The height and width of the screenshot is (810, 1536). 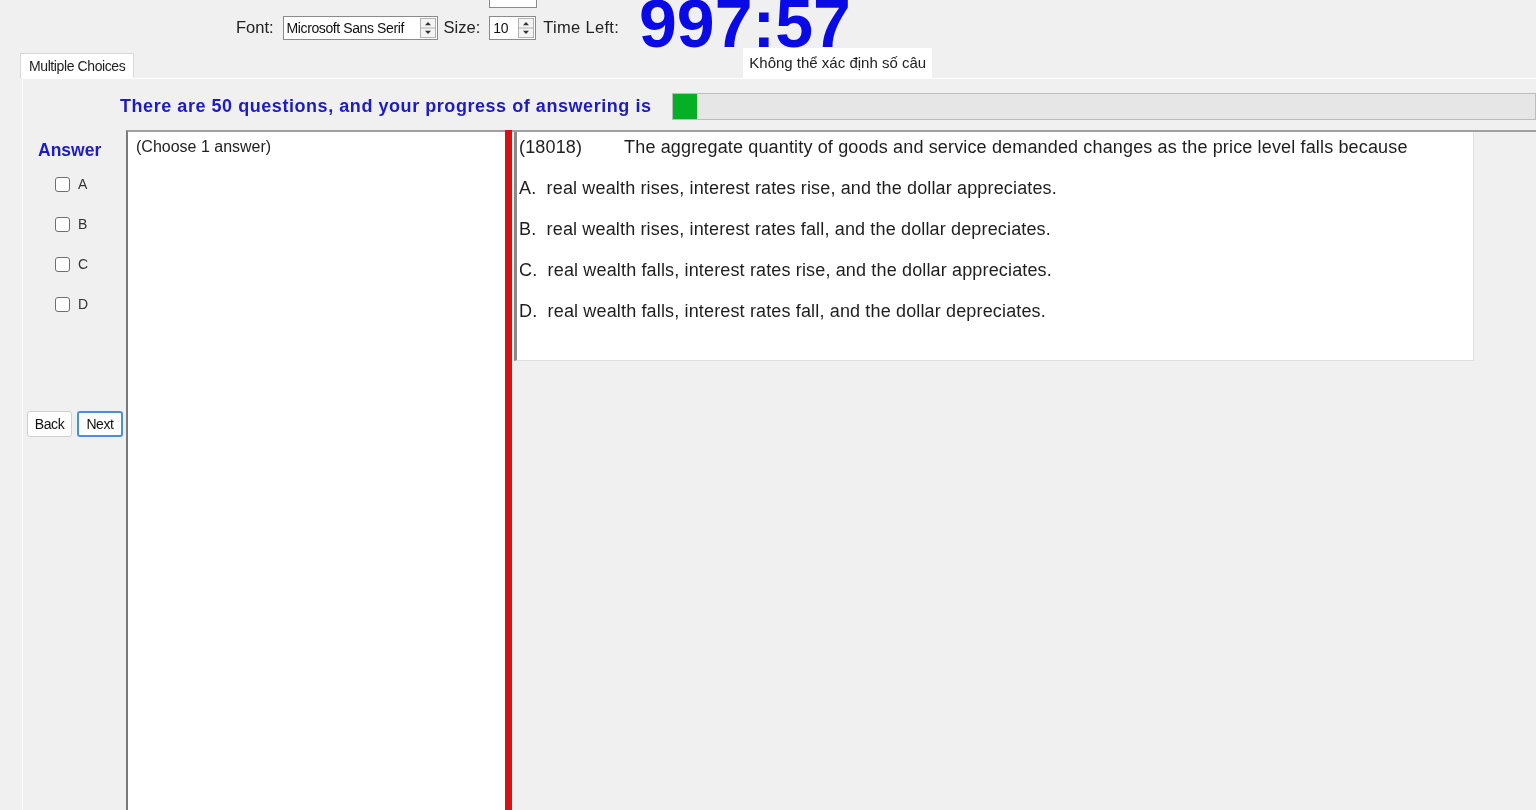 What do you see at coordinates (745, 23) in the screenshot?
I see `countdown-timer: 997:57` at bounding box center [745, 23].